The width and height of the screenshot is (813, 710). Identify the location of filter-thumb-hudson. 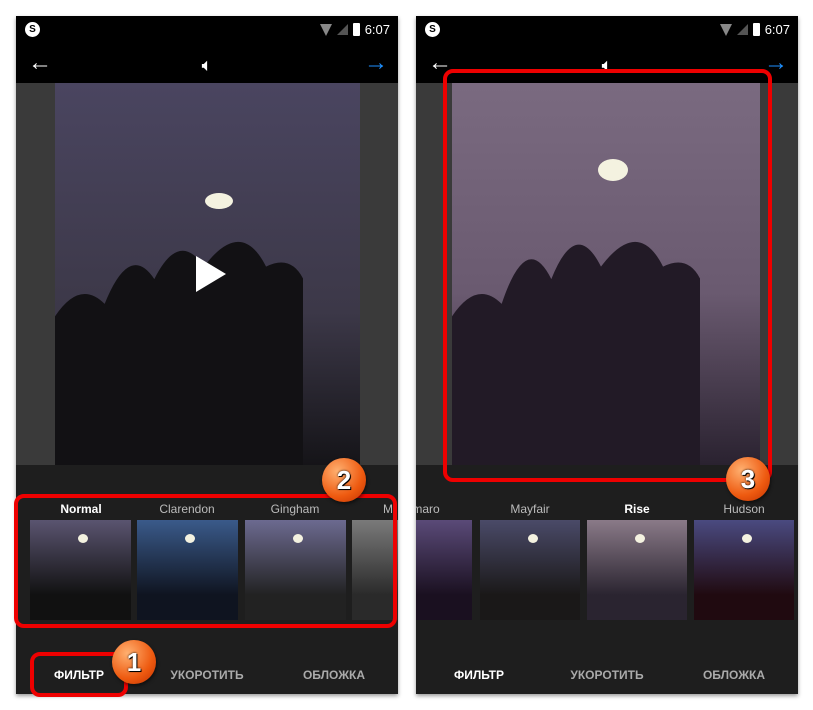
(744, 570).